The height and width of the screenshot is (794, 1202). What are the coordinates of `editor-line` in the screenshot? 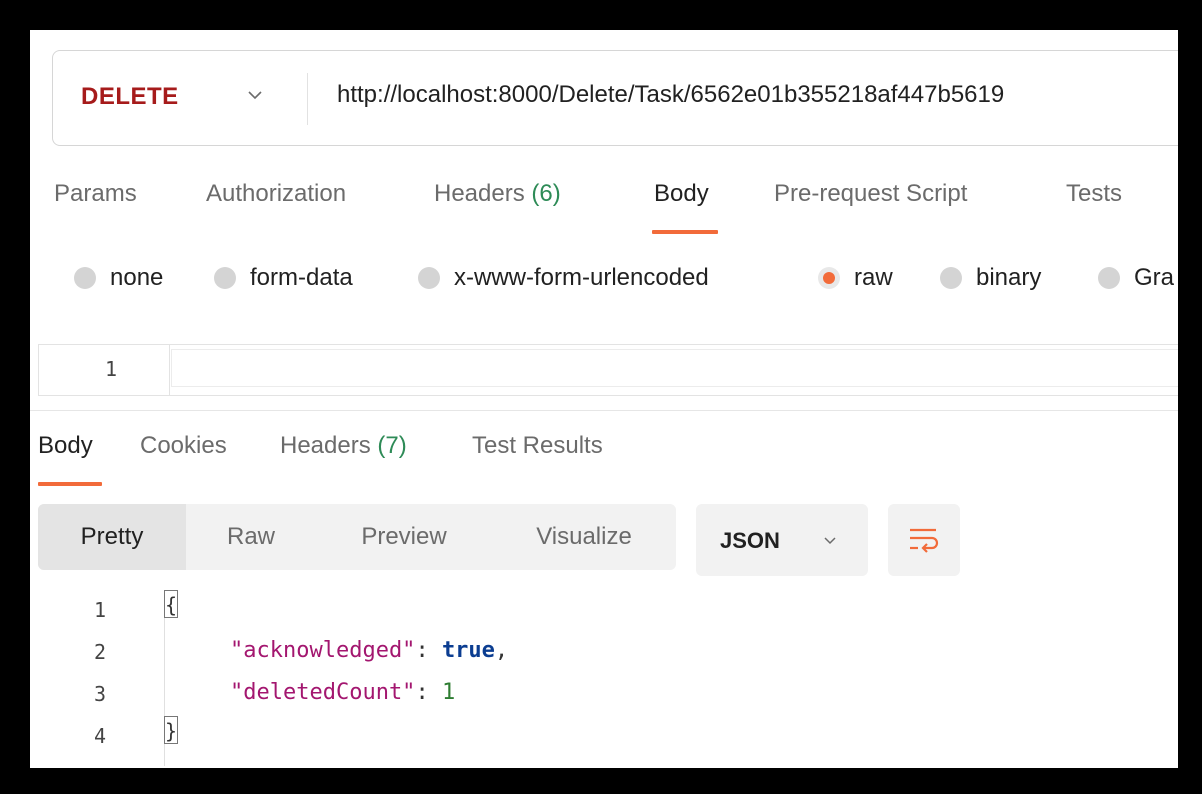 It's located at (674, 368).